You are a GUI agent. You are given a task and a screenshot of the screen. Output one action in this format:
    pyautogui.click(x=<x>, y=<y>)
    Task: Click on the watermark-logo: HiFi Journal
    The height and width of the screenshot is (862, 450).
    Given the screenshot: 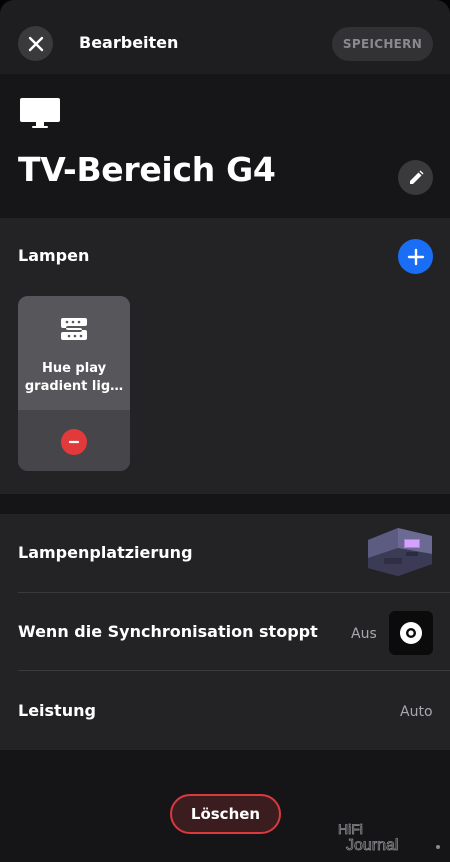 What is the action you would take?
    pyautogui.click(x=389, y=837)
    